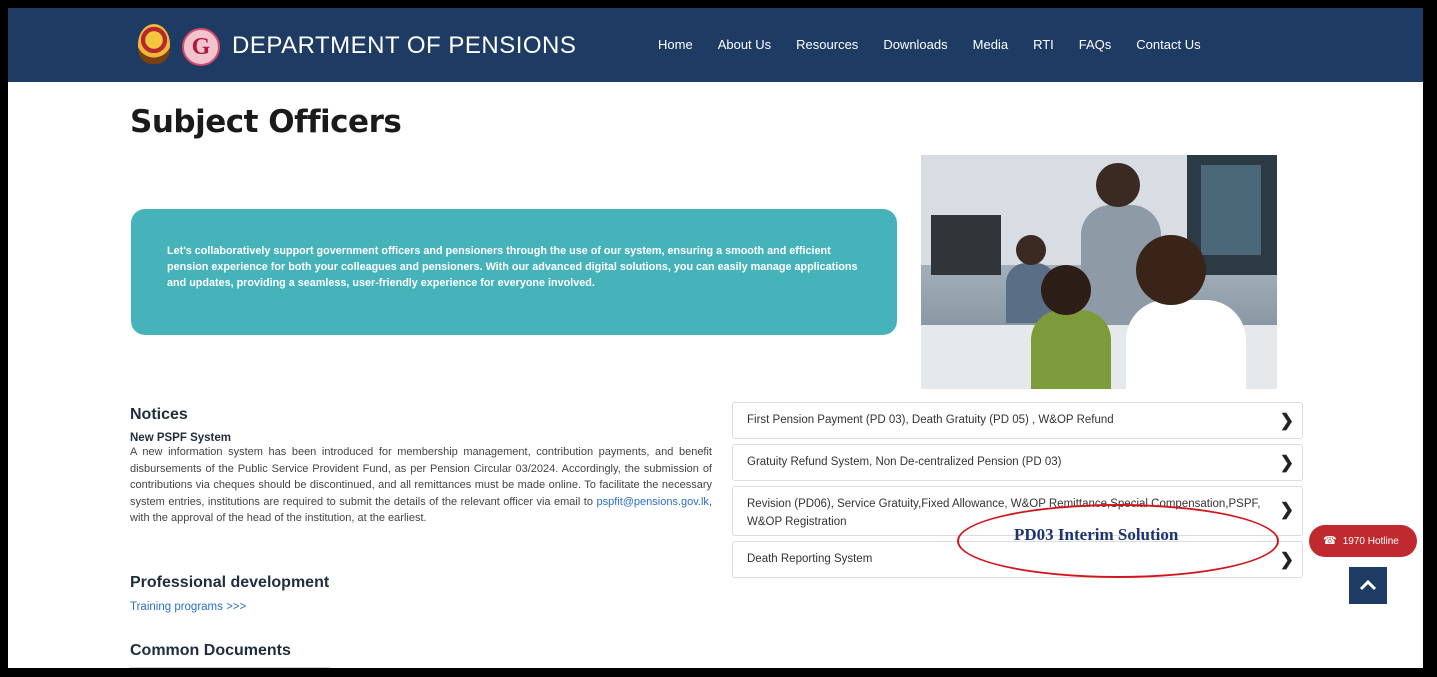 The width and height of the screenshot is (1437, 677). What do you see at coordinates (675, 44) in the screenshot?
I see `nav-home: Home` at bounding box center [675, 44].